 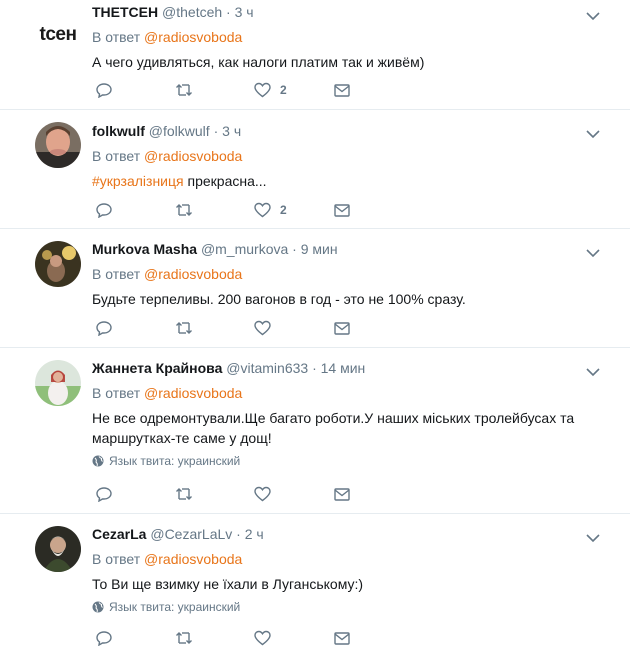 I want to click on tweet-header: Murkova Masha @m_murkova · 9 мин, so click(x=341, y=249).